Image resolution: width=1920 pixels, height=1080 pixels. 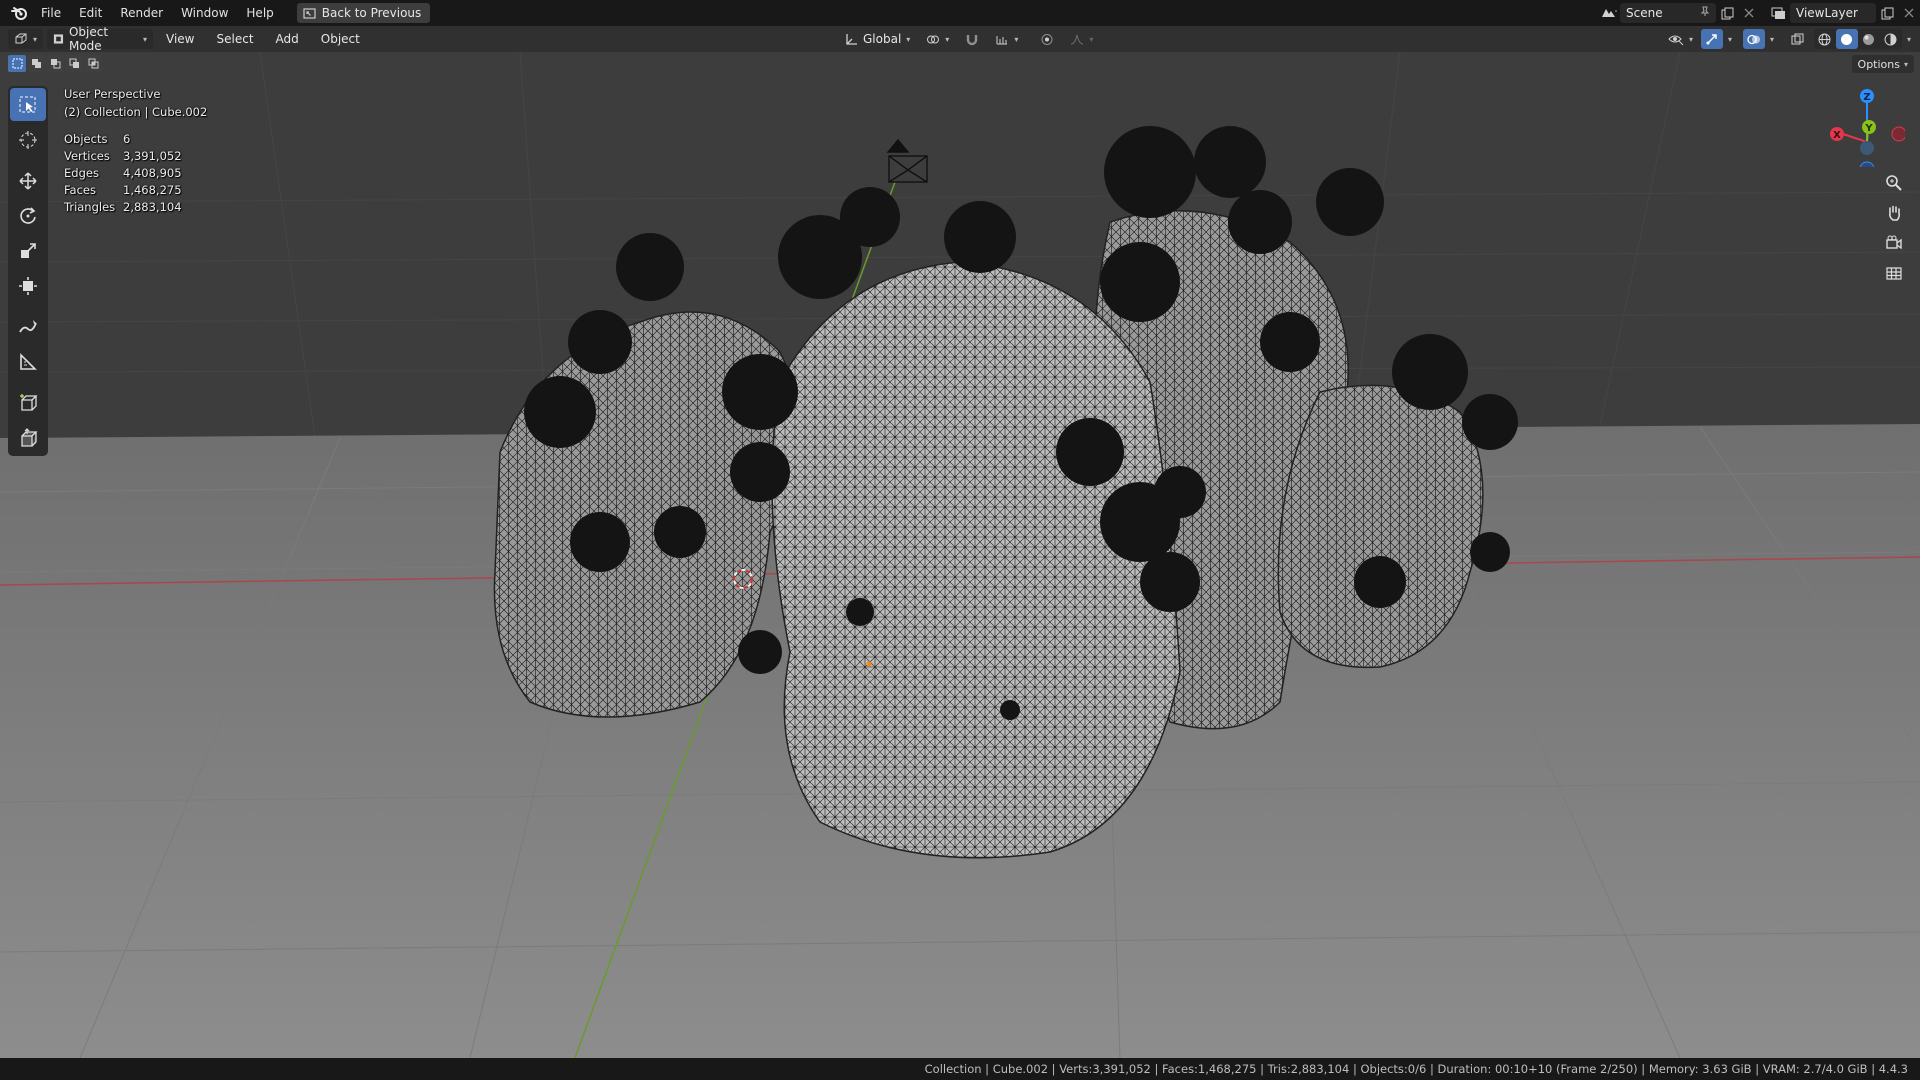 I want to click on view-perspective-label: User Perspective, so click(x=112, y=94).